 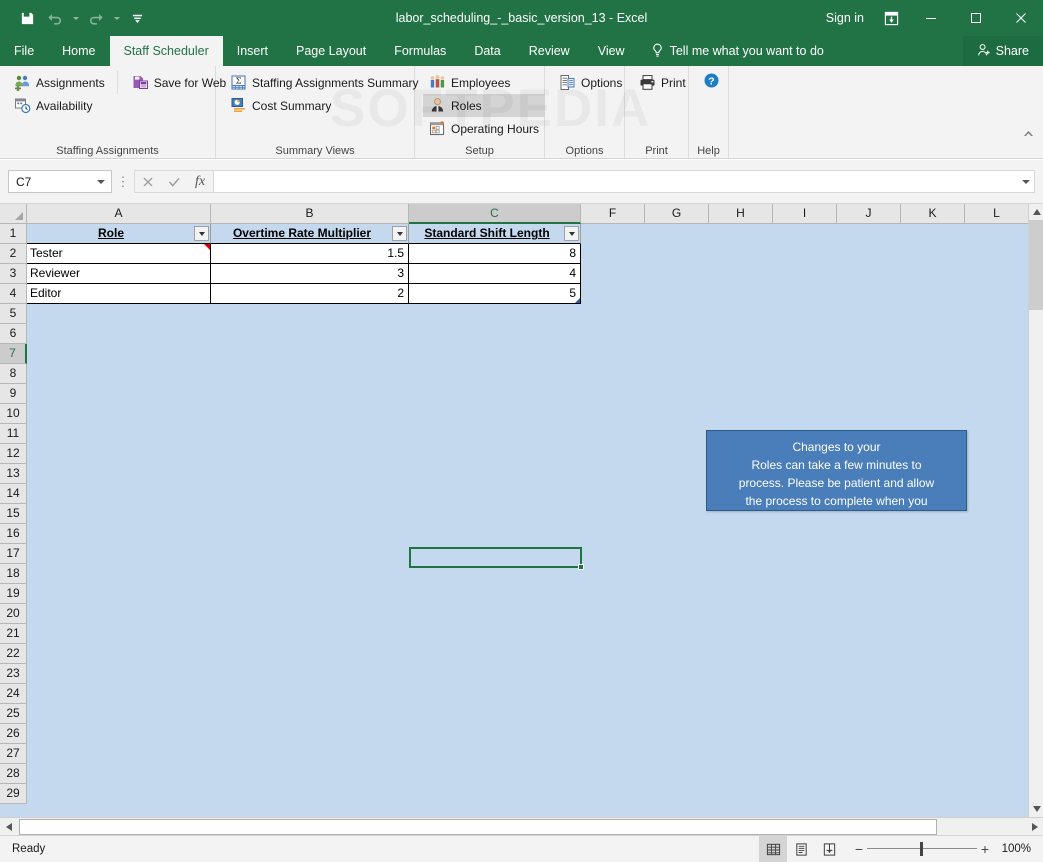 I want to click on row-header-26: 26, so click(x=13, y=734).